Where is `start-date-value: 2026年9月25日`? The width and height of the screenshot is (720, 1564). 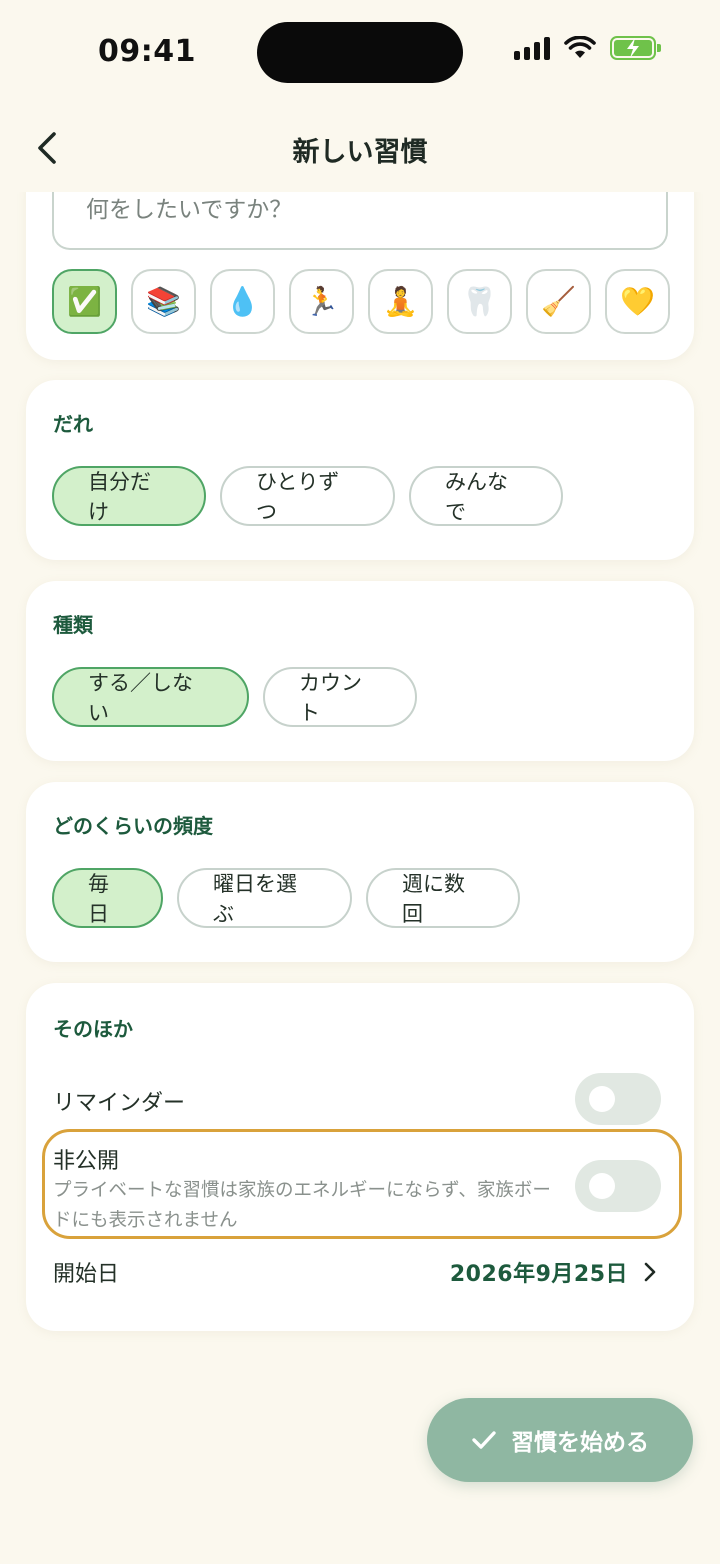 start-date-value: 2026年9月25日 is located at coordinates (539, 1272).